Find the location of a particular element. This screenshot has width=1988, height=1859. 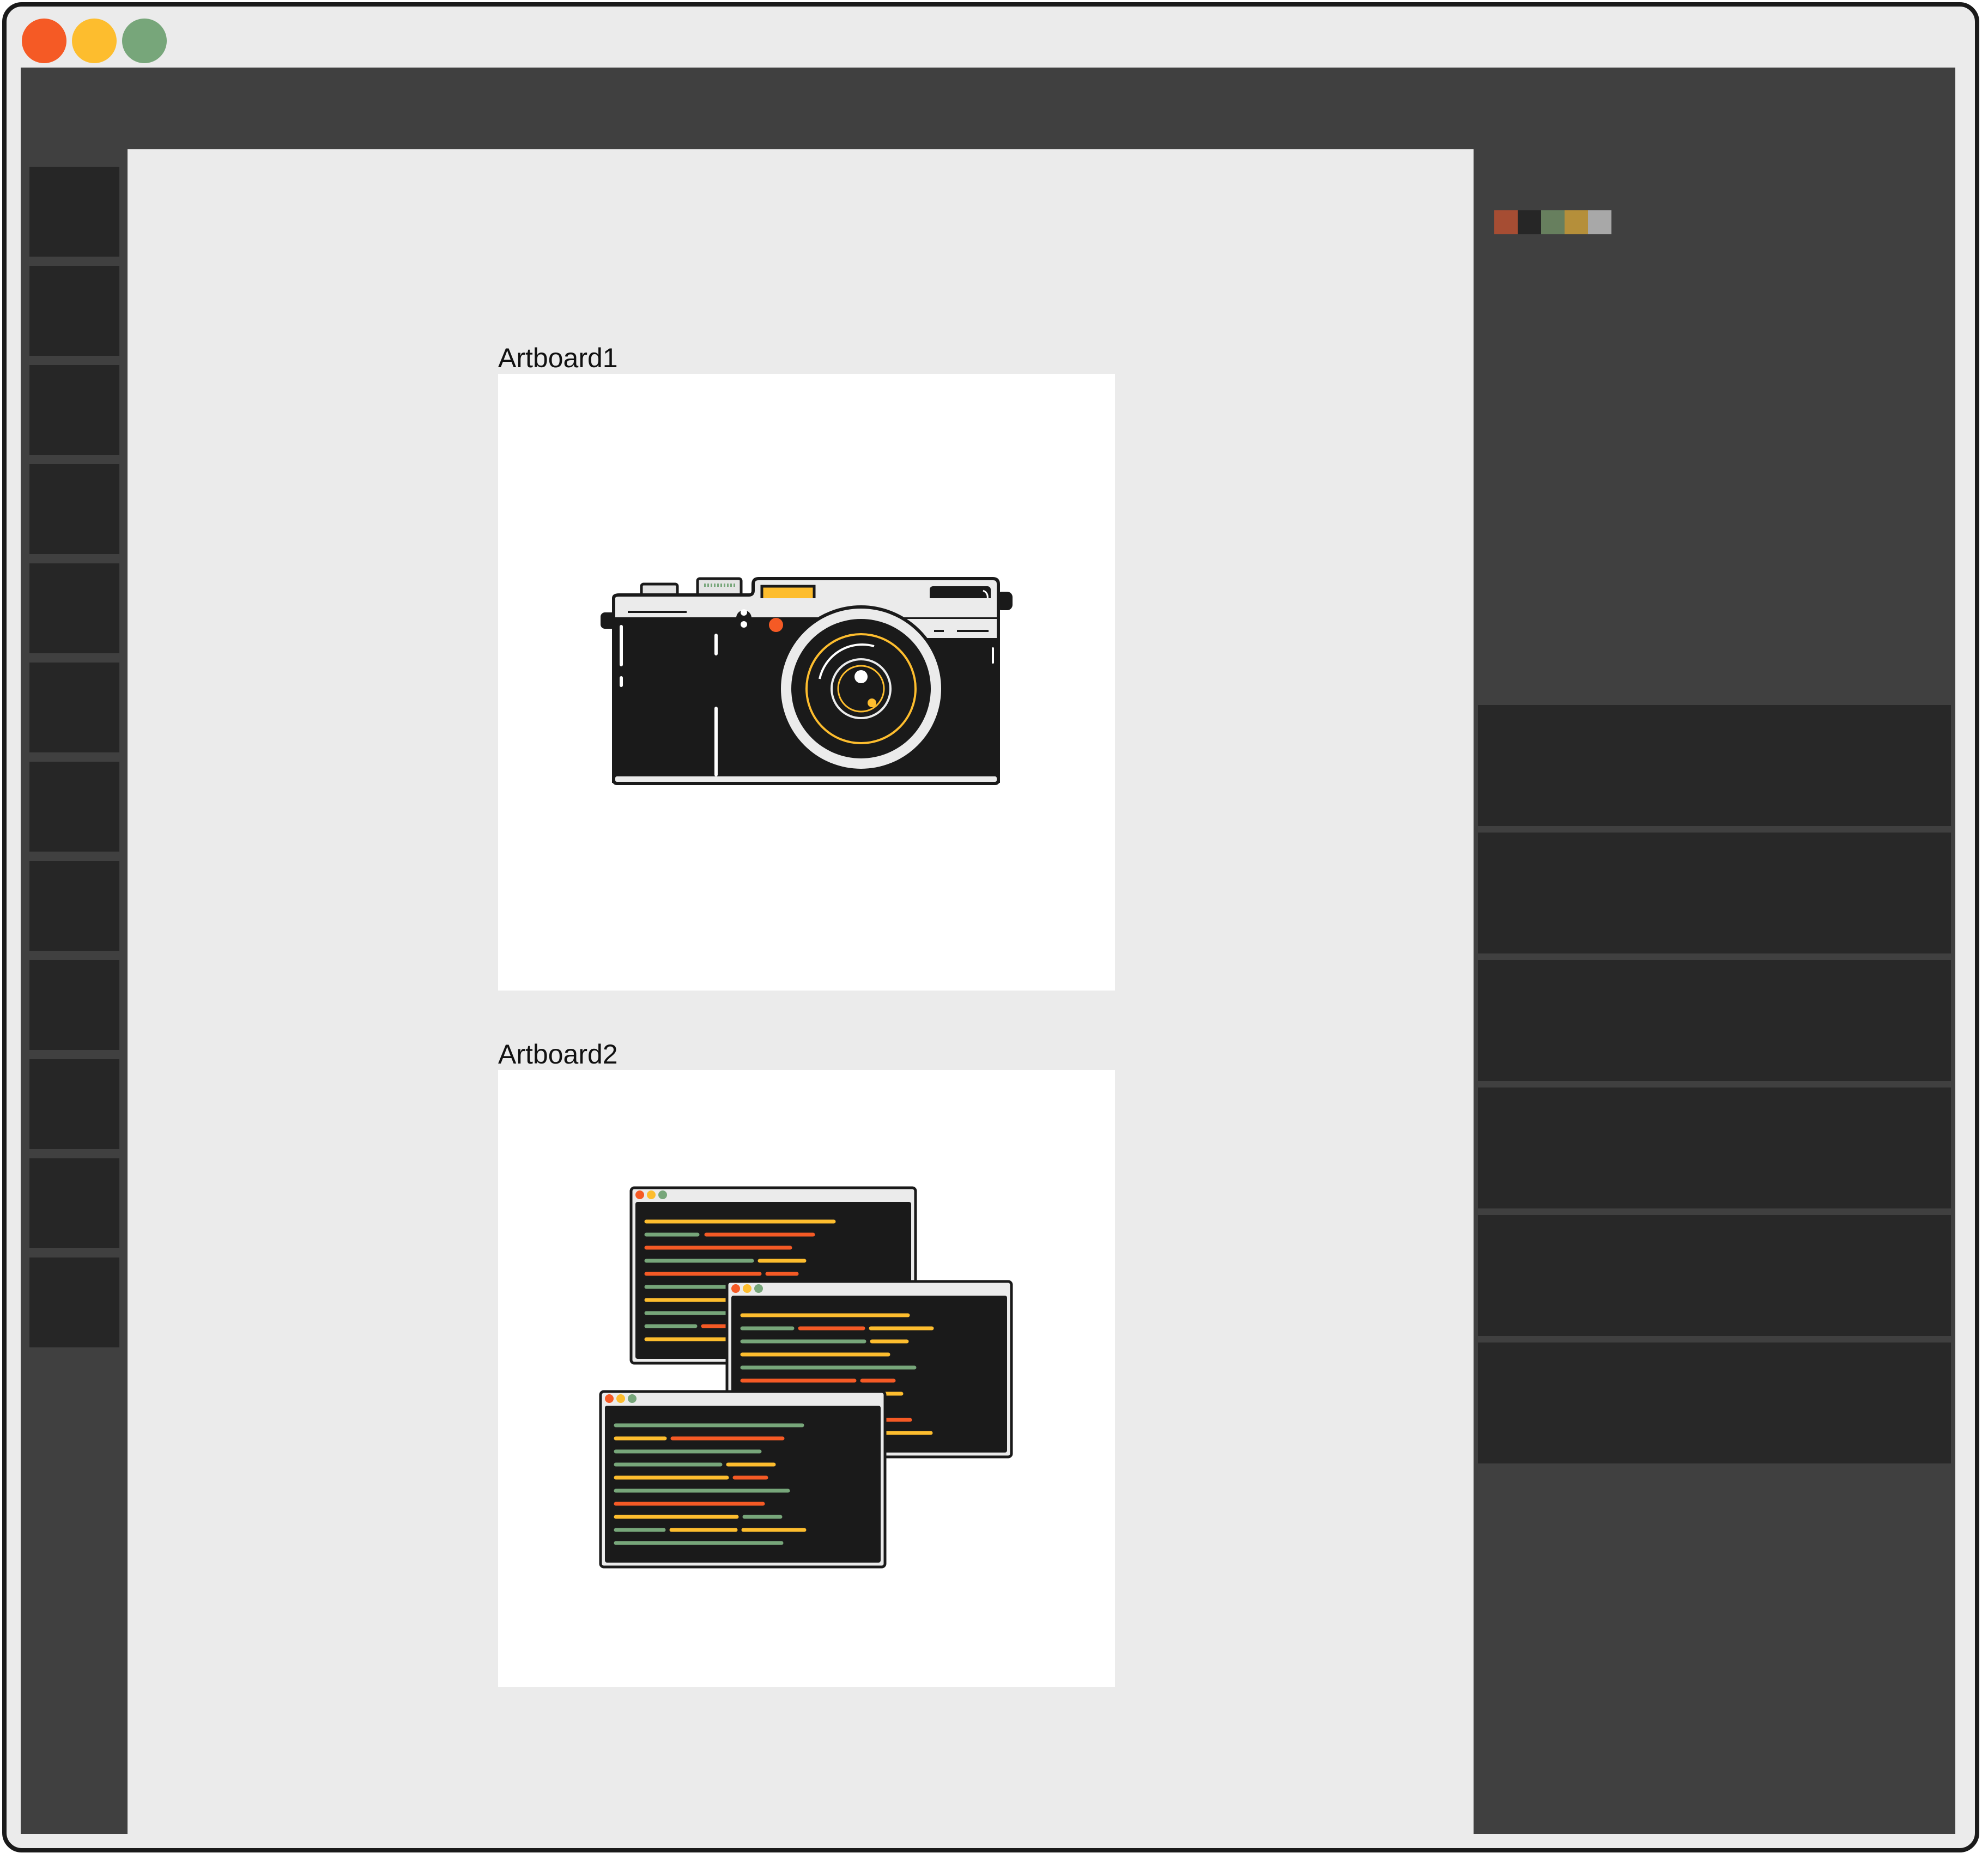

swatch-gray is located at coordinates (1599, 222).